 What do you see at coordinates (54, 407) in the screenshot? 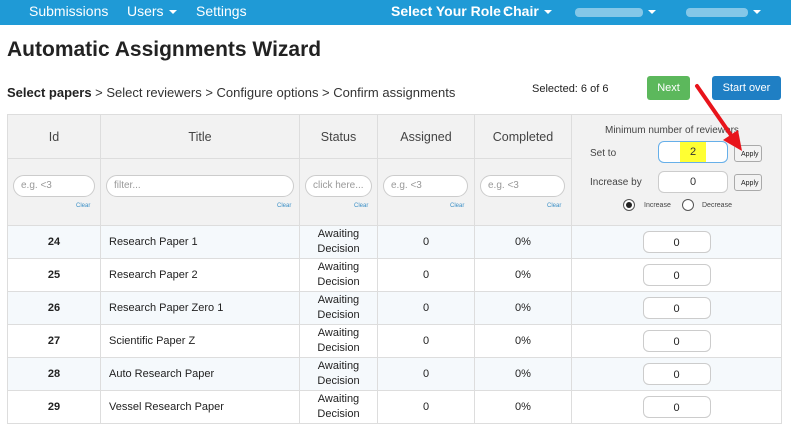
I see `row-id: 29` at bounding box center [54, 407].